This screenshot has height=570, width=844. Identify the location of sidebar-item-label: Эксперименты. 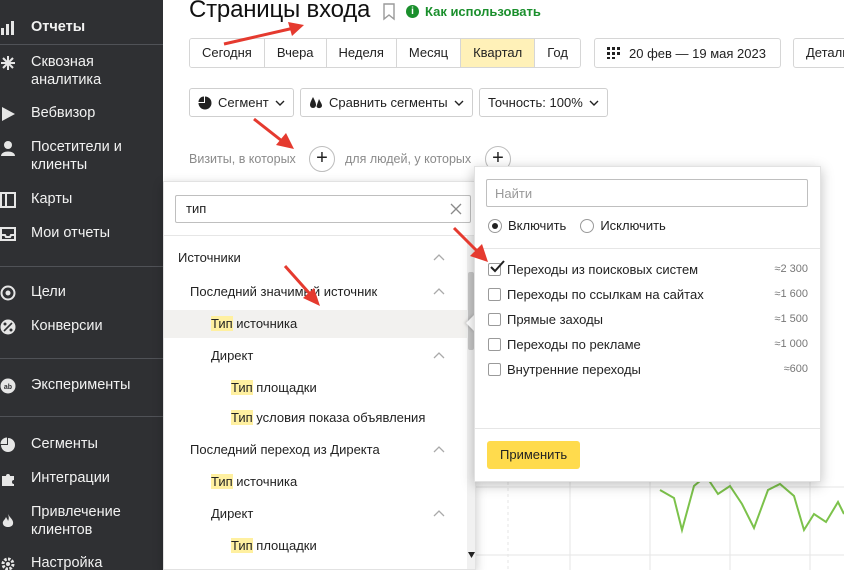
(81, 385).